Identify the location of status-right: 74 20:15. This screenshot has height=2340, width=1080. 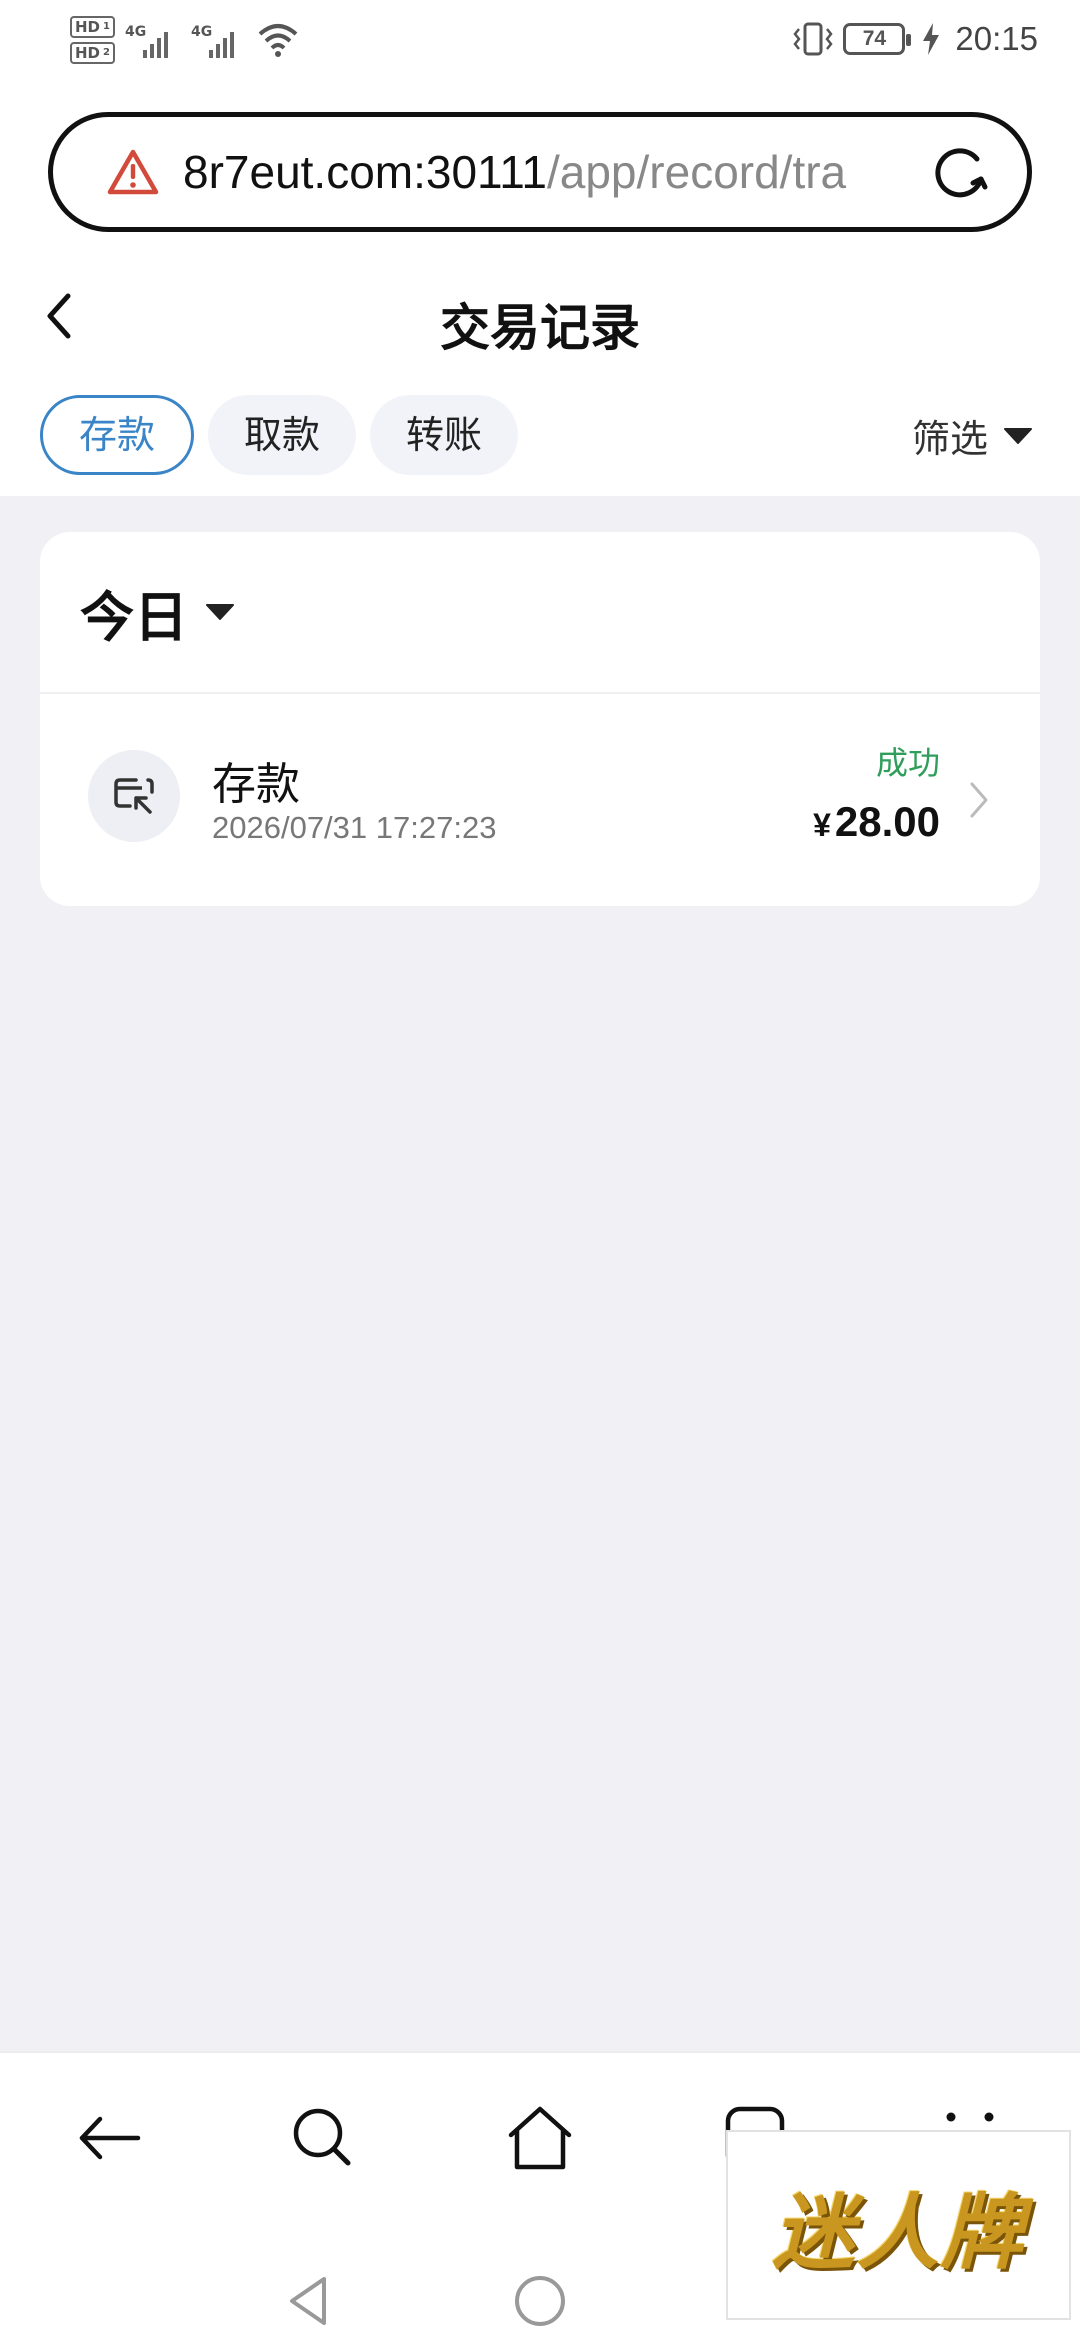
(915, 39).